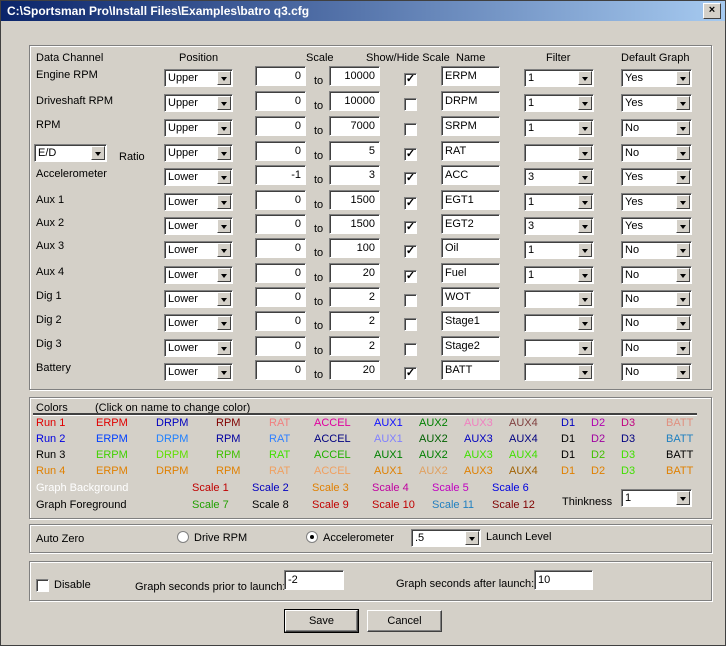 This screenshot has width=726, height=646. Describe the element at coordinates (50, 423) in the screenshot. I see `run-label: Run 1` at that location.